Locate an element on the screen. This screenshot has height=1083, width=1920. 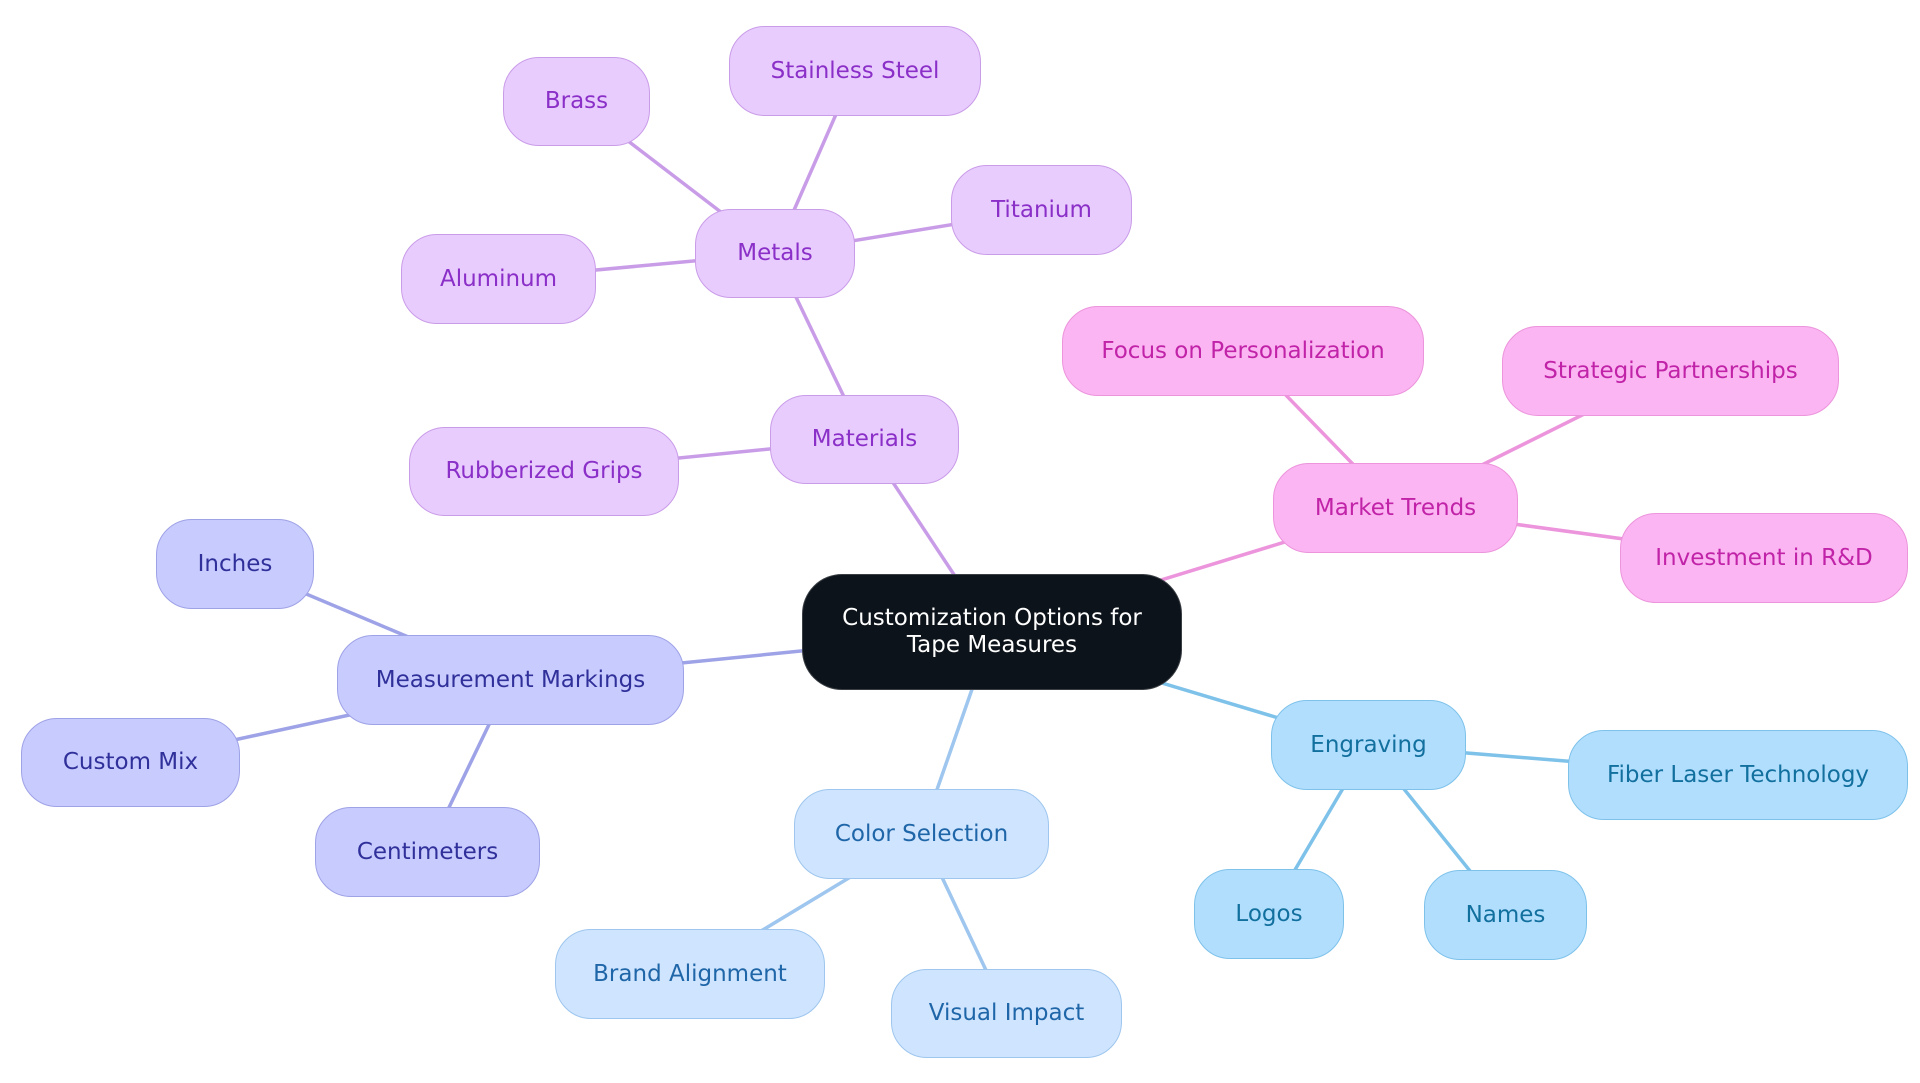
node-label: Strategic Partnerships is located at coordinates (1670, 370).